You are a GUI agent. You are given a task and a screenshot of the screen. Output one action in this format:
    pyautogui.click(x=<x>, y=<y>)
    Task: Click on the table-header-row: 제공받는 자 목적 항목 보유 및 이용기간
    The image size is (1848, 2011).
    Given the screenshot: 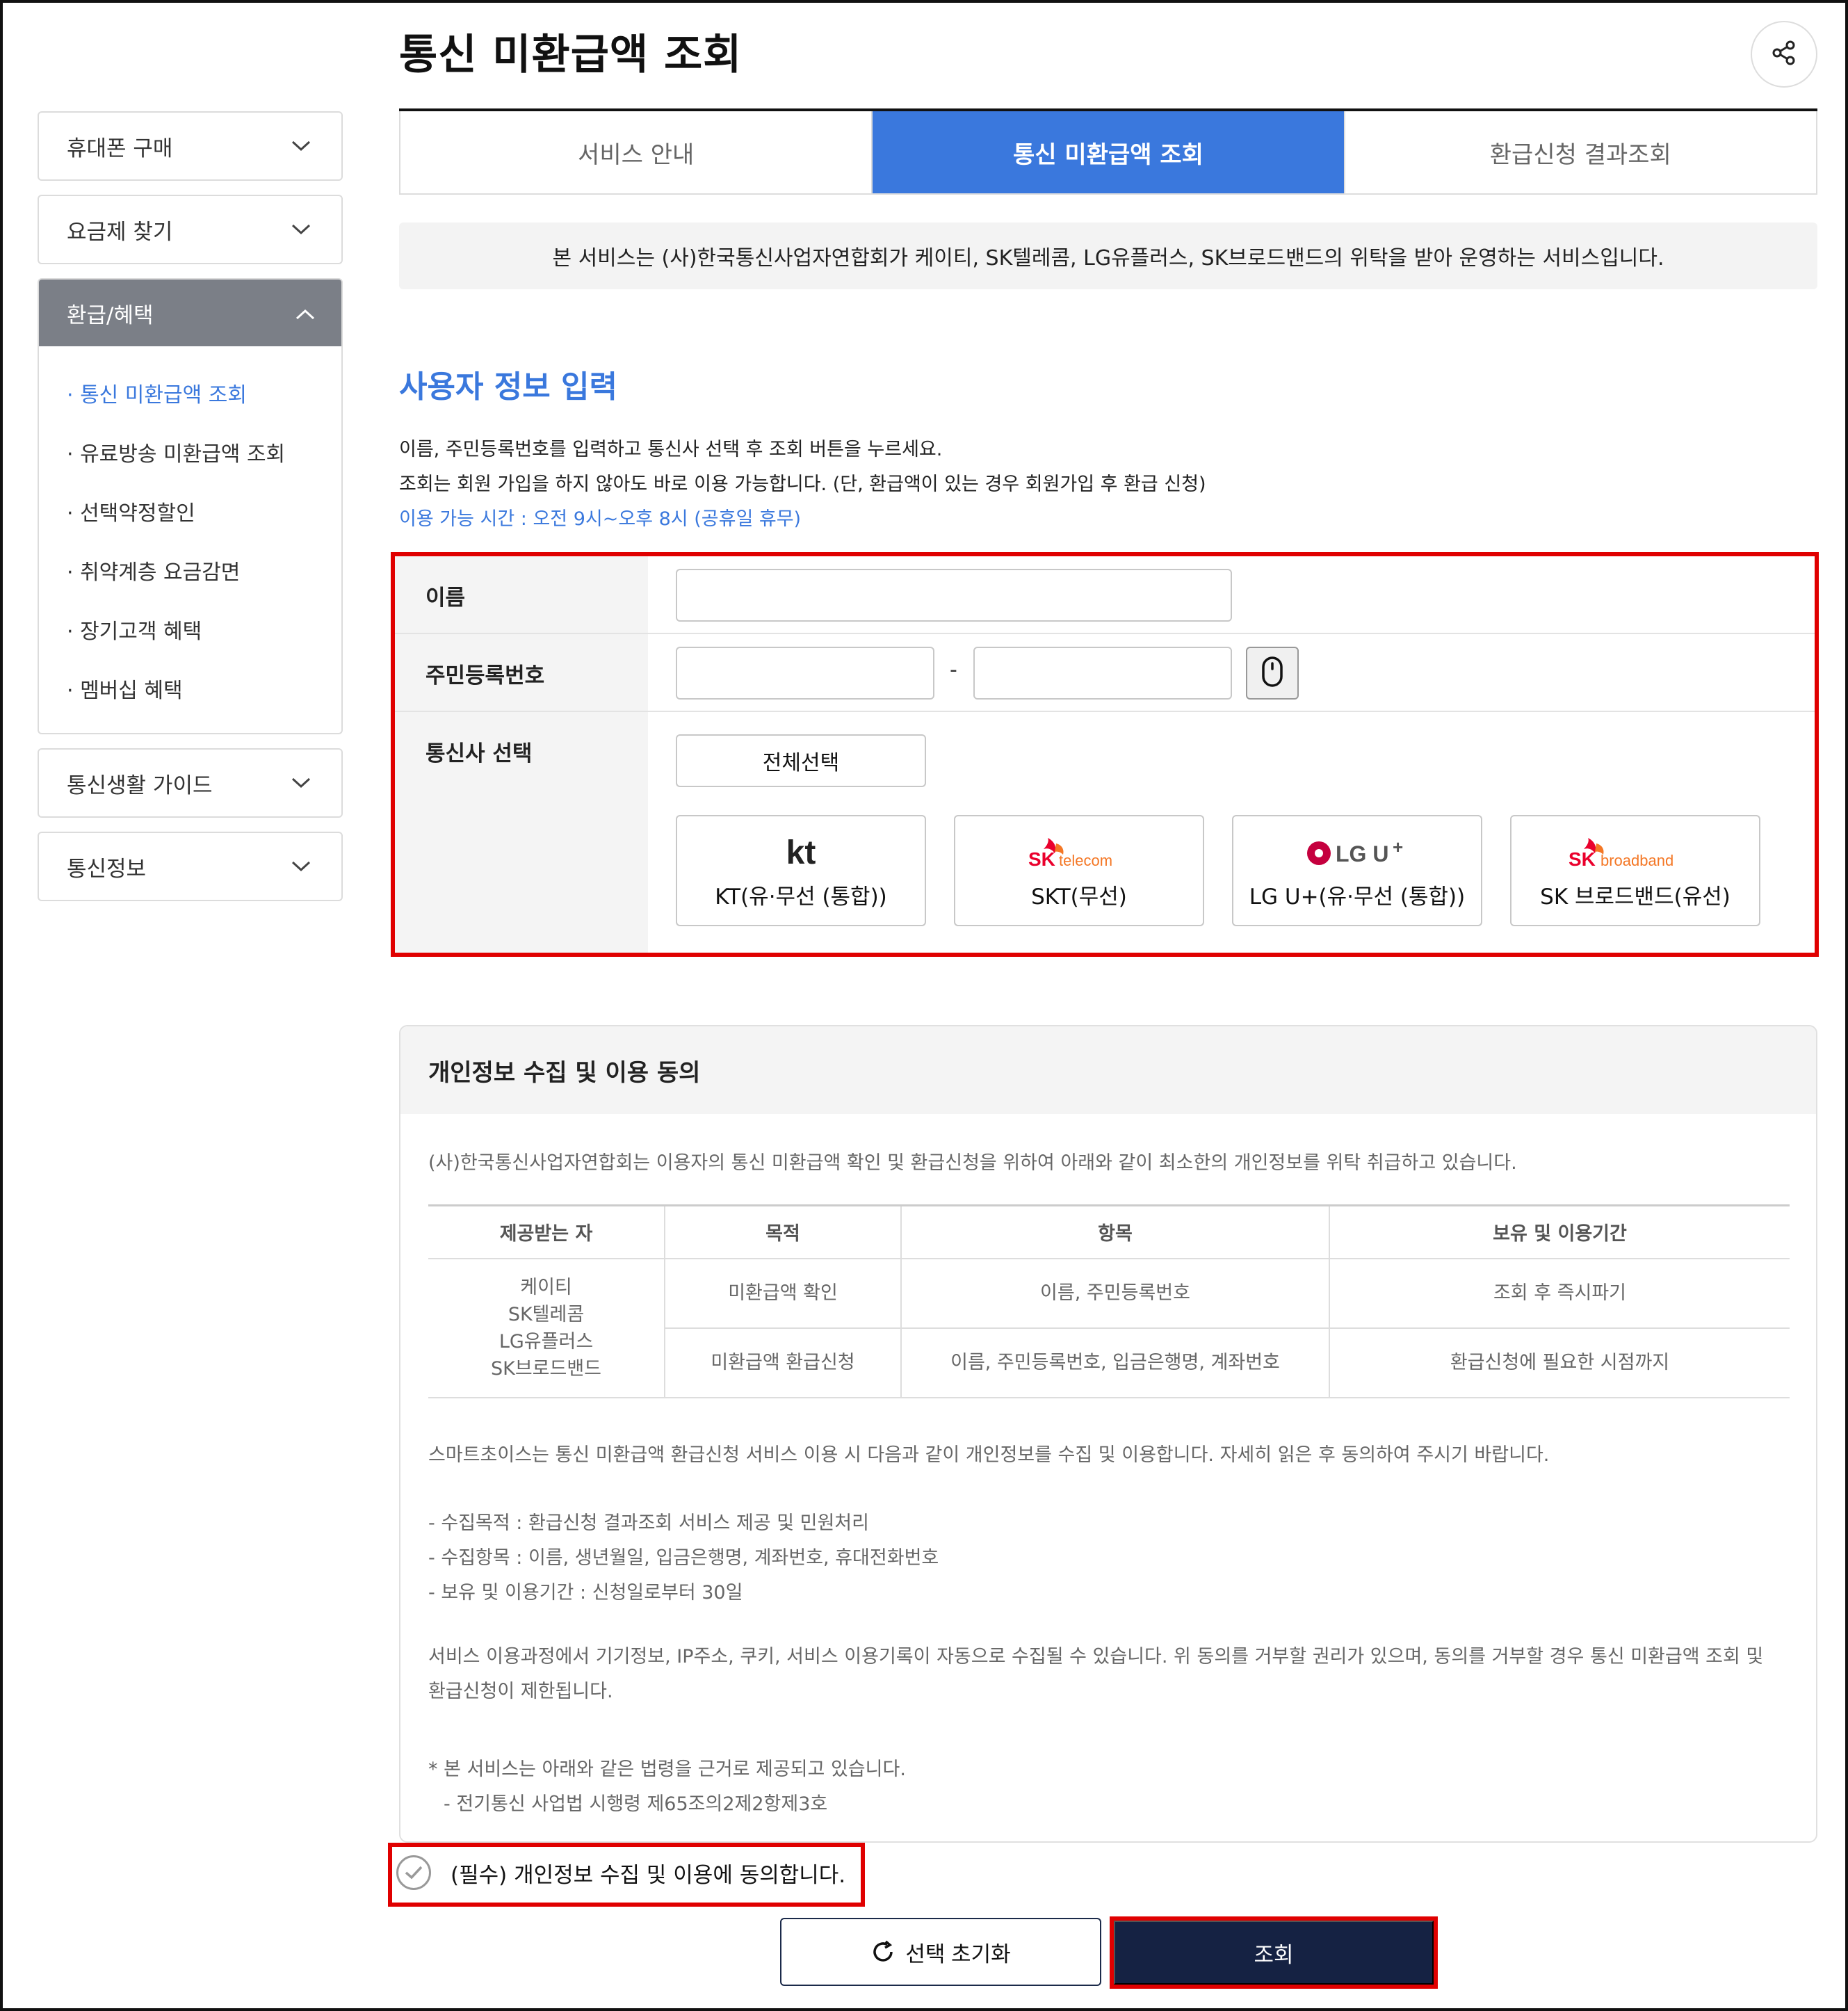 What is the action you would take?
    pyautogui.click(x=1109, y=1231)
    